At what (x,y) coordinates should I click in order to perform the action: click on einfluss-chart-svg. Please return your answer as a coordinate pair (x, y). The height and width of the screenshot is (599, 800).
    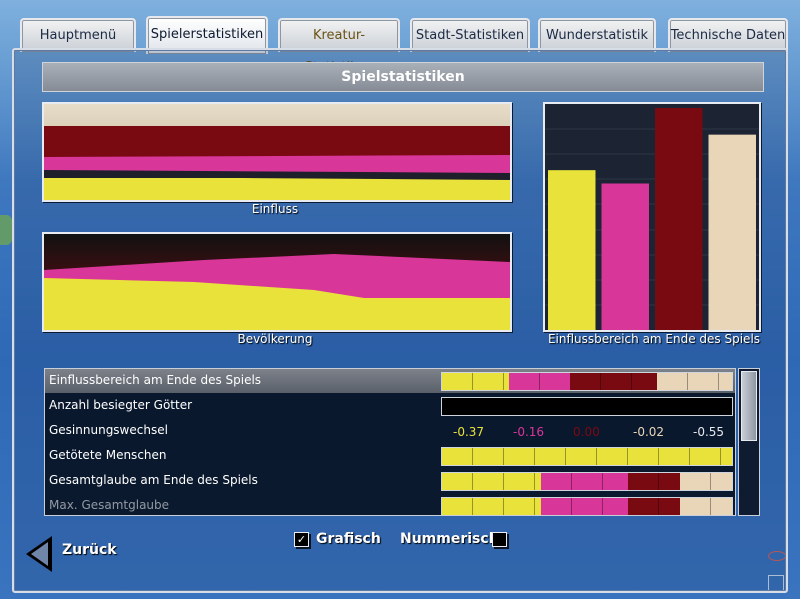
    Looking at the image, I should click on (277, 152).